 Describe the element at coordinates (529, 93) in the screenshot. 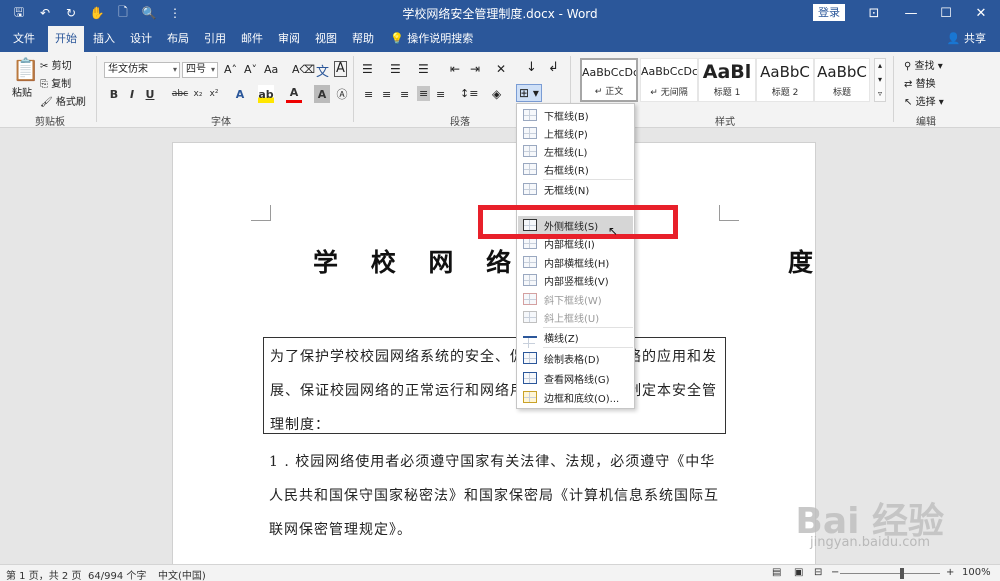

I see `borders-button: ⊞ ▾` at that location.